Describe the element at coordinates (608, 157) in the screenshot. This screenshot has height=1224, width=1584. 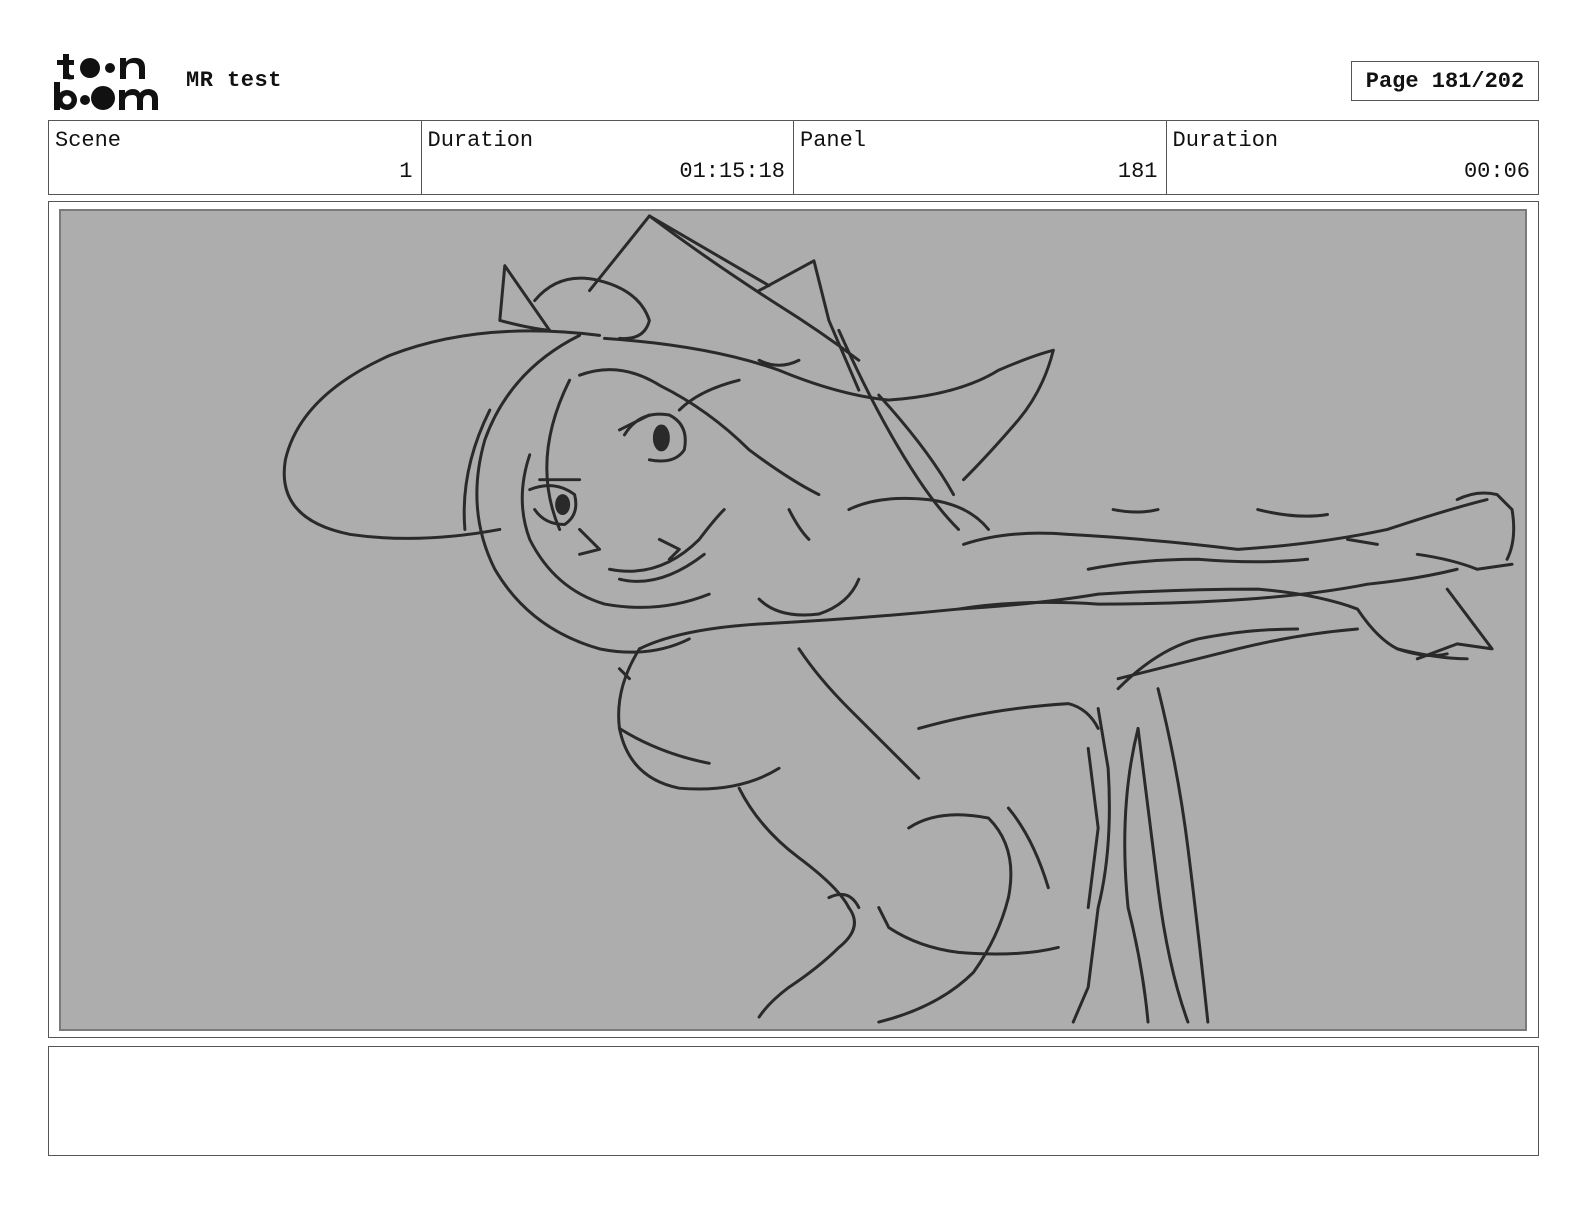
I see `scene-duration-cell: Duration 01:15:18` at that location.